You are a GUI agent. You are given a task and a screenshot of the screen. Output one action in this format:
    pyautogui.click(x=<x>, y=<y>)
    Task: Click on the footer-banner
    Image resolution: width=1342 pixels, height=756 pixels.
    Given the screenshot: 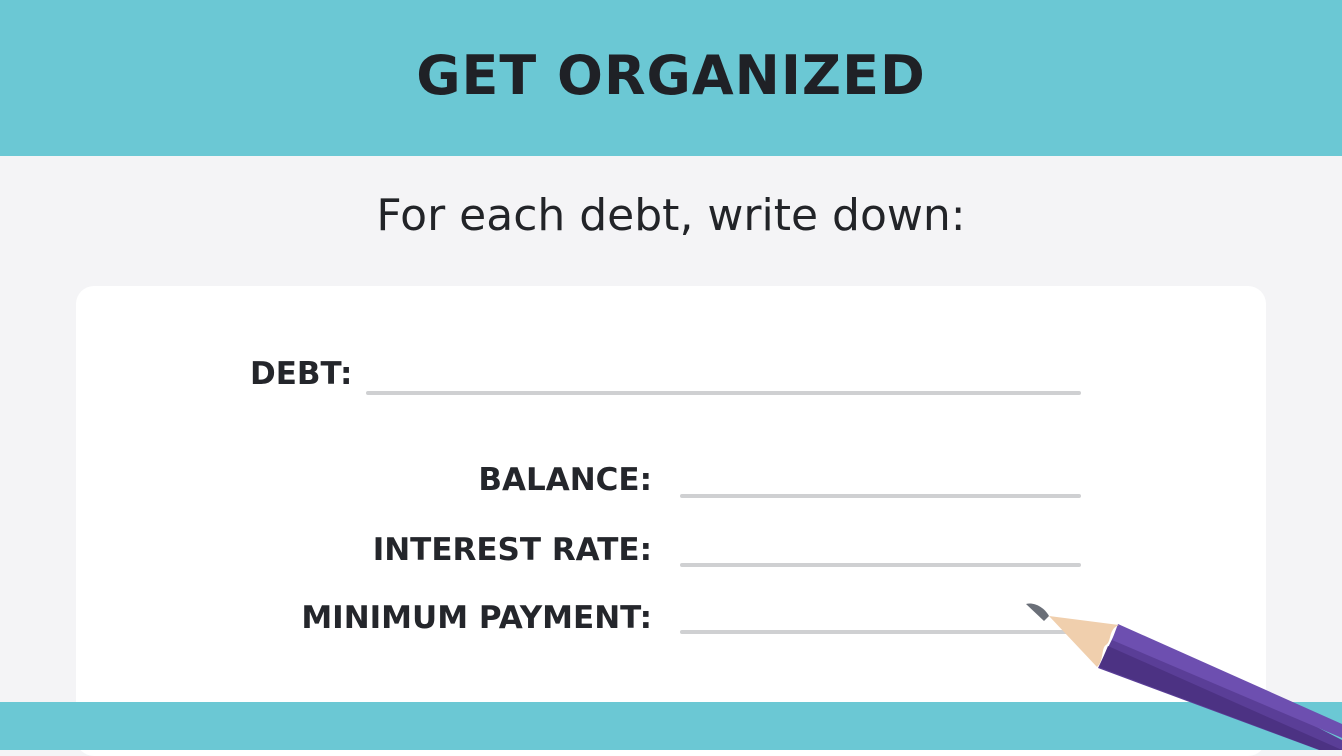 What is the action you would take?
    pyautogui.click(x=671, y=726)
    